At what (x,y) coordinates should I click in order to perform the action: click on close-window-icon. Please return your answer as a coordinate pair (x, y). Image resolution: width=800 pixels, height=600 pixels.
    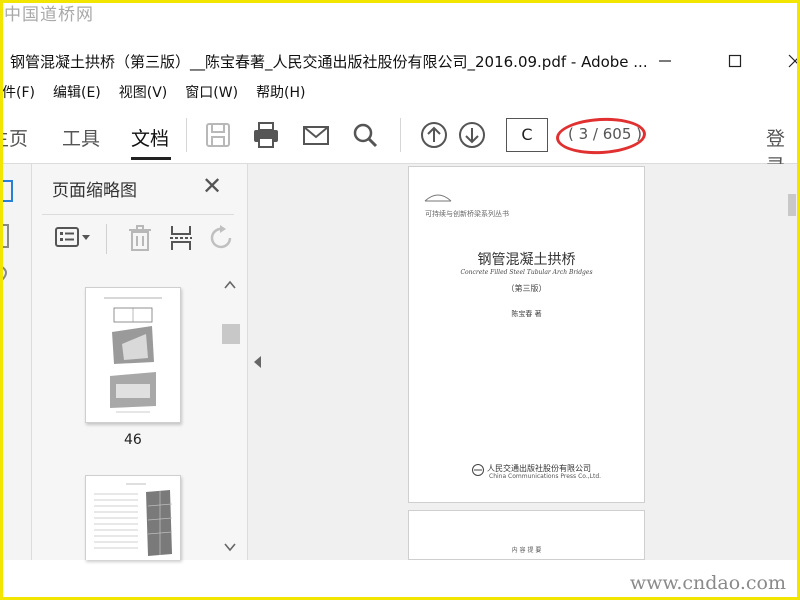
    Looking at the image, I should click on (786, 61).